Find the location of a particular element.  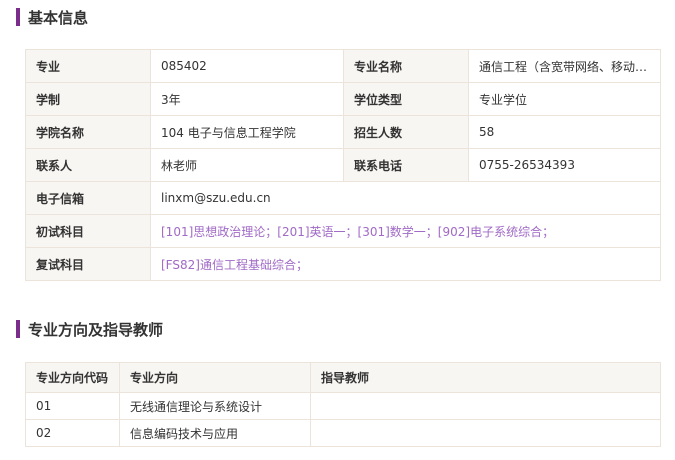

direction-name: 信息编码技术与应用 is located at coordinates (215, 433).